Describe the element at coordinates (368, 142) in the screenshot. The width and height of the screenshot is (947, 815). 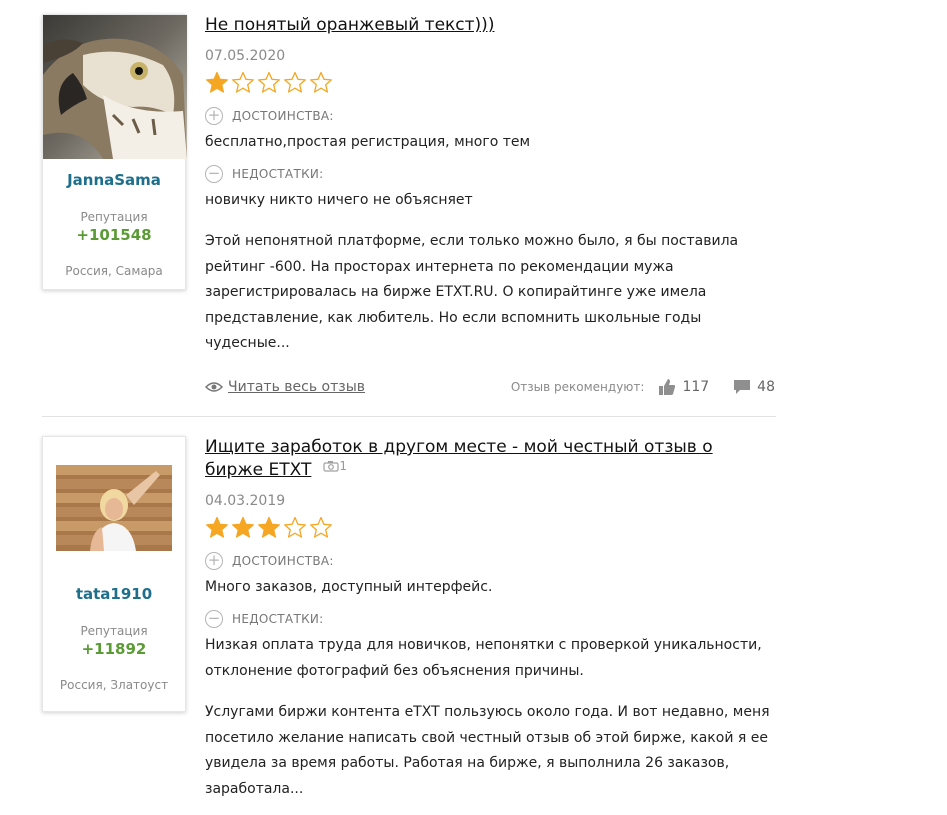
I see `pros-text: бесплатно,простая регистрация, много тем` at that location.